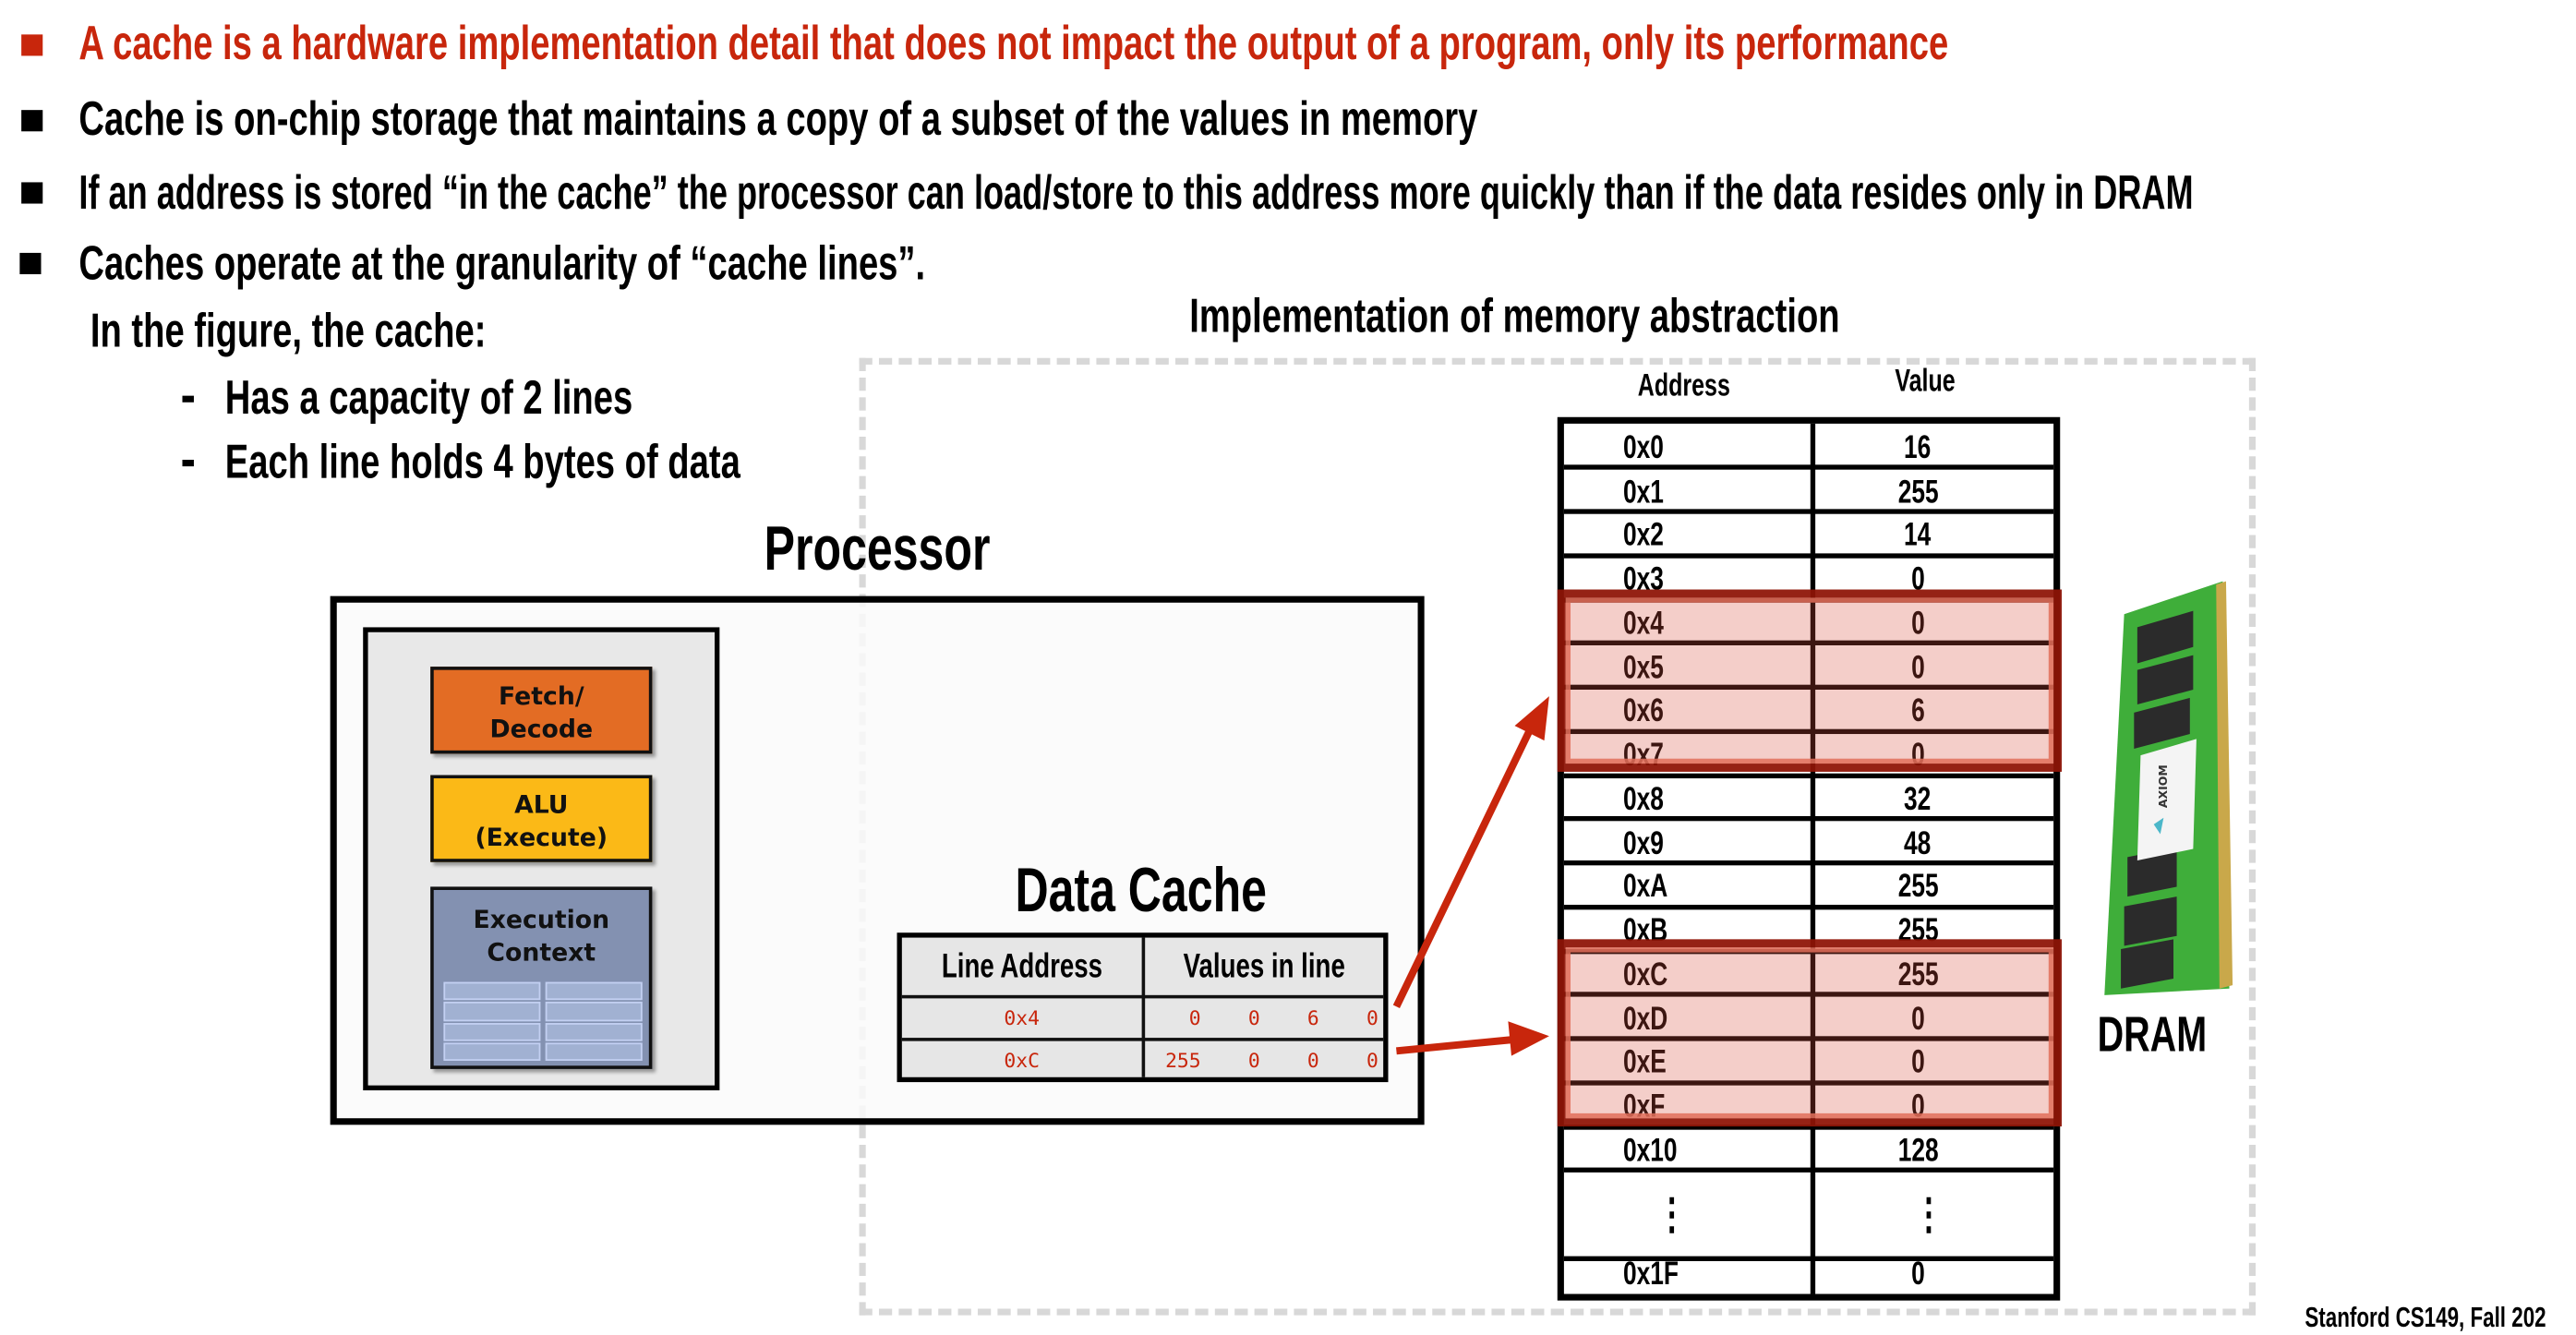 This screenshot has height=1335, width=2576. I want to click on dram-module-icon: AXIOM, so click(2168, 788).